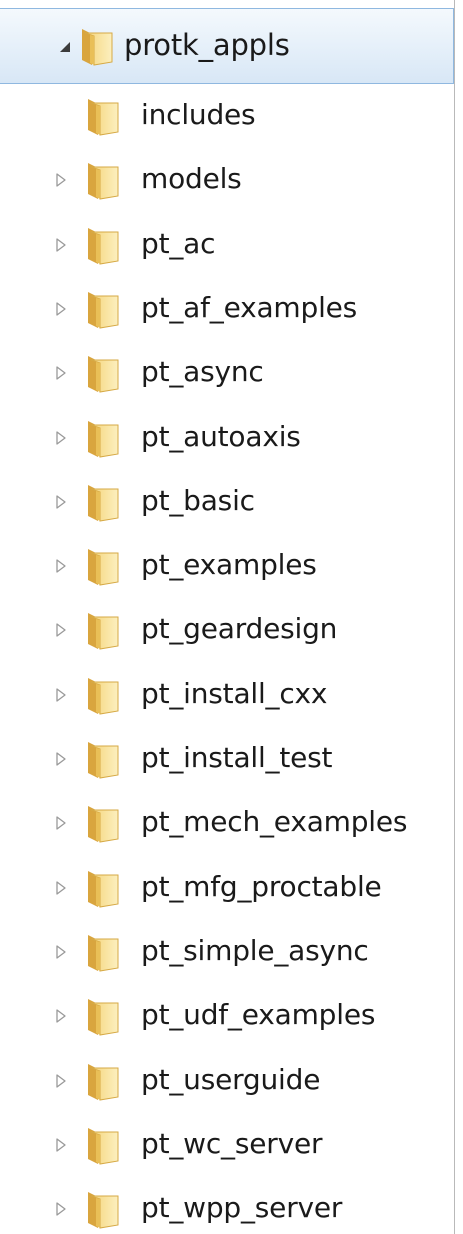 Image resolution: width=463 pixels, height=1234 pixels. I want to click on tree-item-label: pt_ac, so click(178, 243).